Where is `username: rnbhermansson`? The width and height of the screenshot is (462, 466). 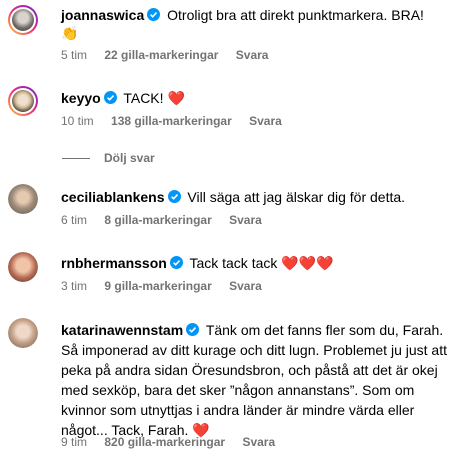
username: rnbhermansson is located at coordinates (114, 263).